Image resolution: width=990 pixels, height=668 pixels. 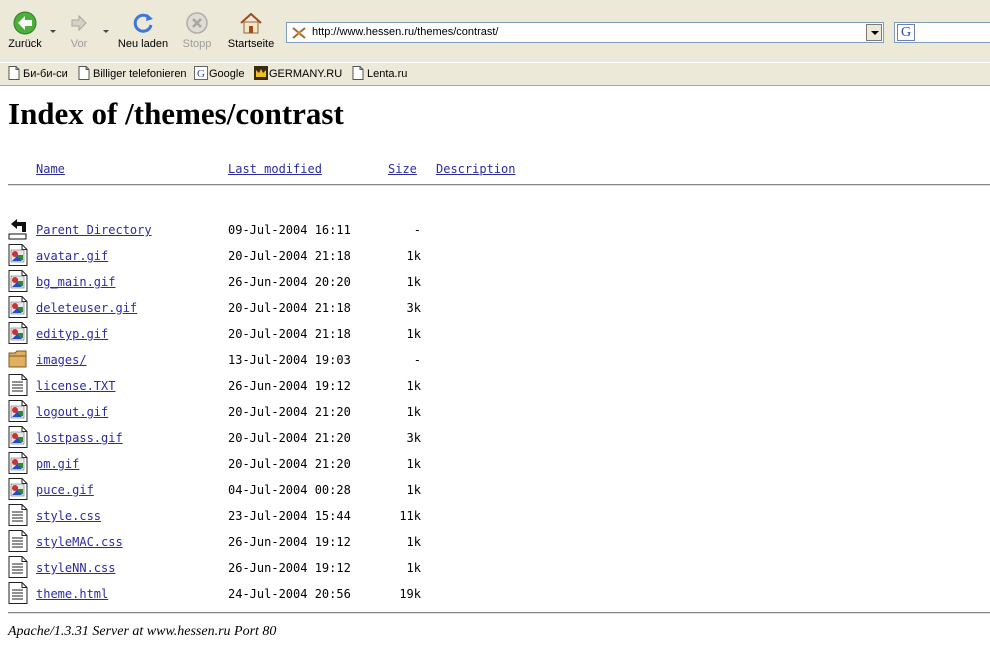 I want to click on file-link: style.css, so click(x=68, y=516).